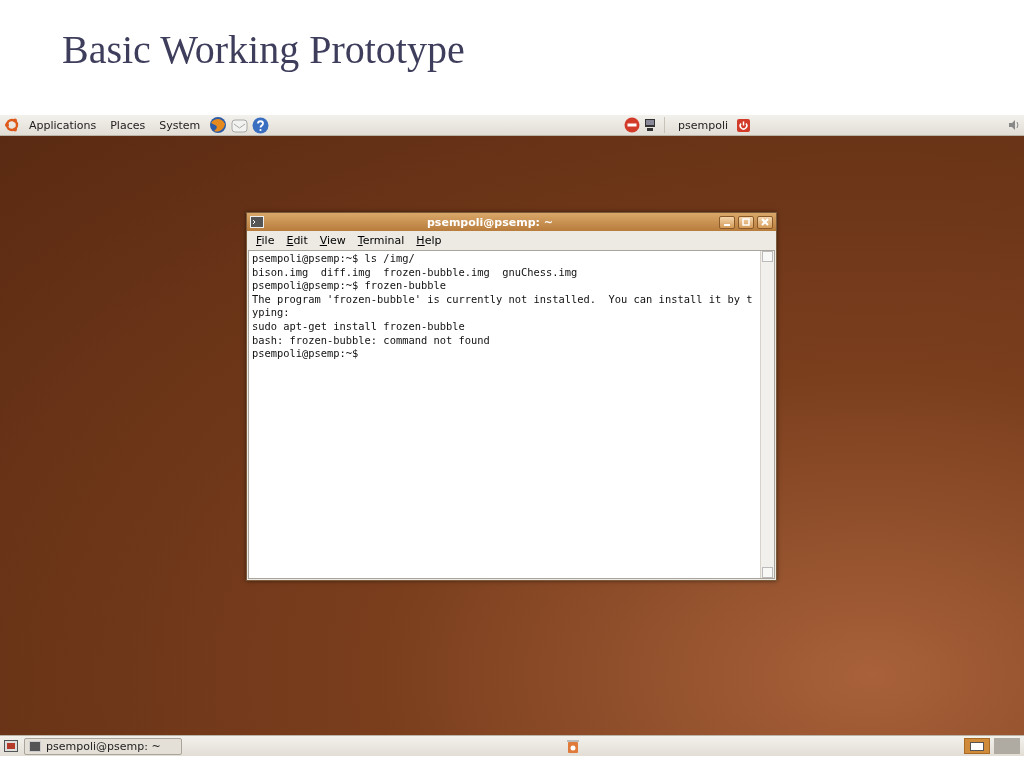  What do you see at coordinates (358, 326) in the screenshot?
I see `terminal-line: sudo apt-get install frozen-bubble` at bounding box center [358, 326].